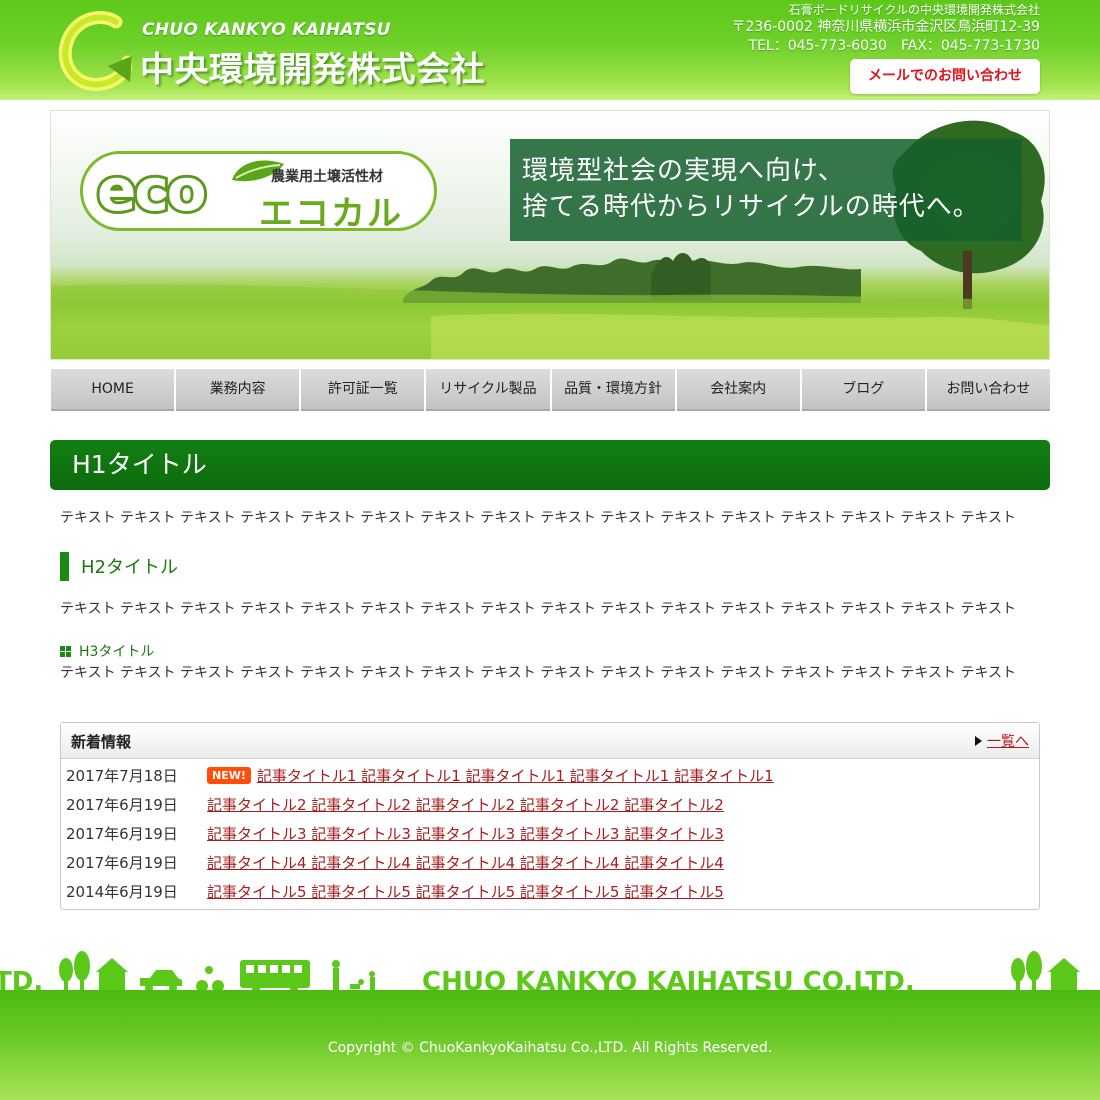 The height and width of the screenshot is (1100, 1100). I want to click on mail-contact-button: メールでのお問い合わせ, so click(945, 76).